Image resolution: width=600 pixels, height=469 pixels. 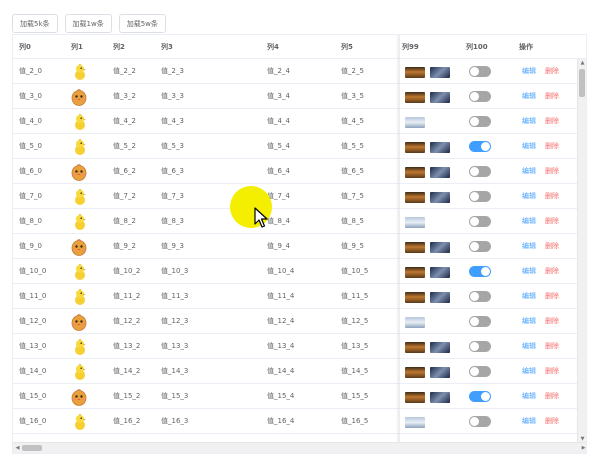 I want to click on table-row: 值_6_0 值_6_2 值_6_3 值_6_4 值_6_5 编辑 删除, so click(x=299, y=171).